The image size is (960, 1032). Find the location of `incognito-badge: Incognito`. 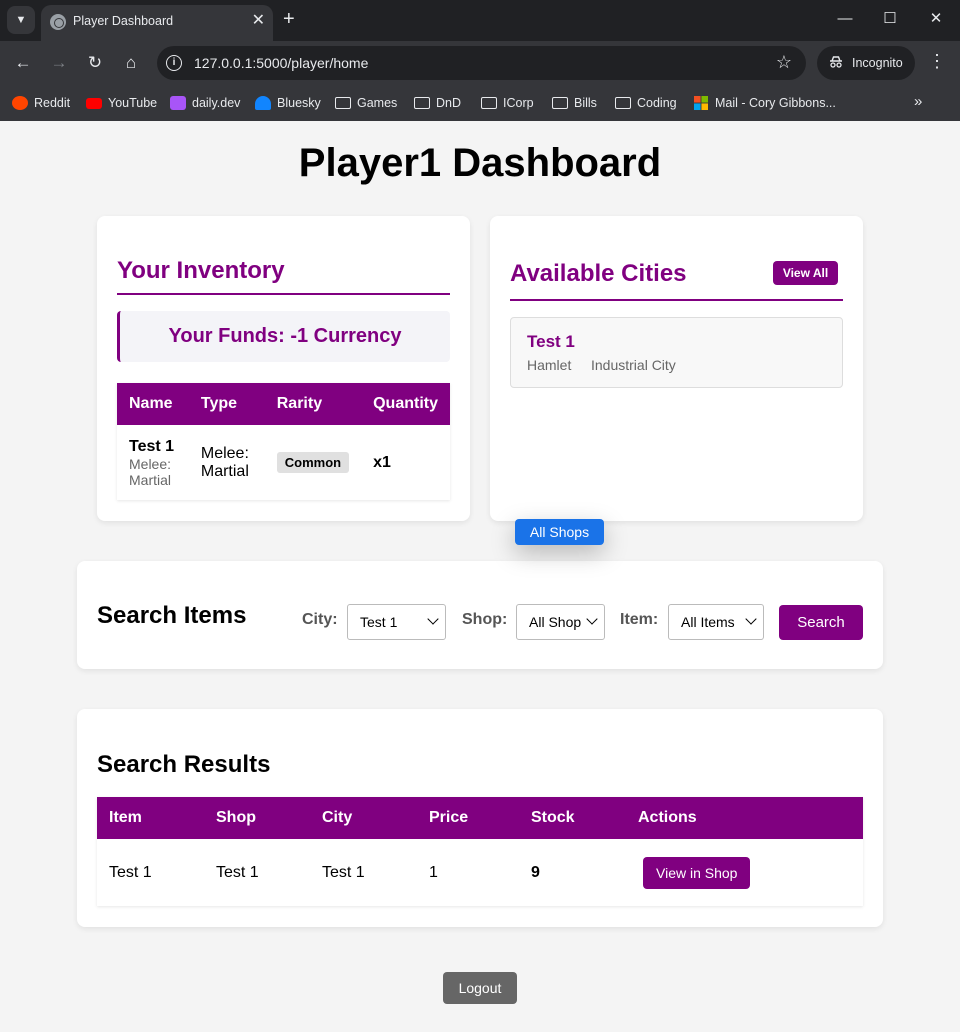

incognito-badge: Incognito is located at coordinates (866, 63).